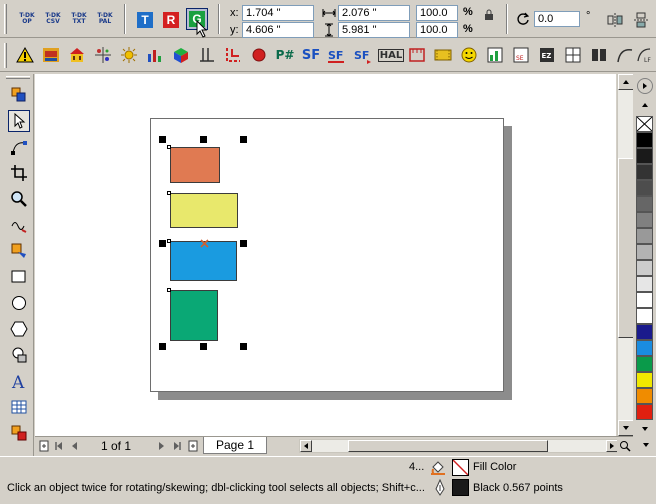 Image resolution: width=656 pixels, height=504 pixels. Describe the element at coordinates (644, 364) in the screenshot. I see `swatch-green` at that location.